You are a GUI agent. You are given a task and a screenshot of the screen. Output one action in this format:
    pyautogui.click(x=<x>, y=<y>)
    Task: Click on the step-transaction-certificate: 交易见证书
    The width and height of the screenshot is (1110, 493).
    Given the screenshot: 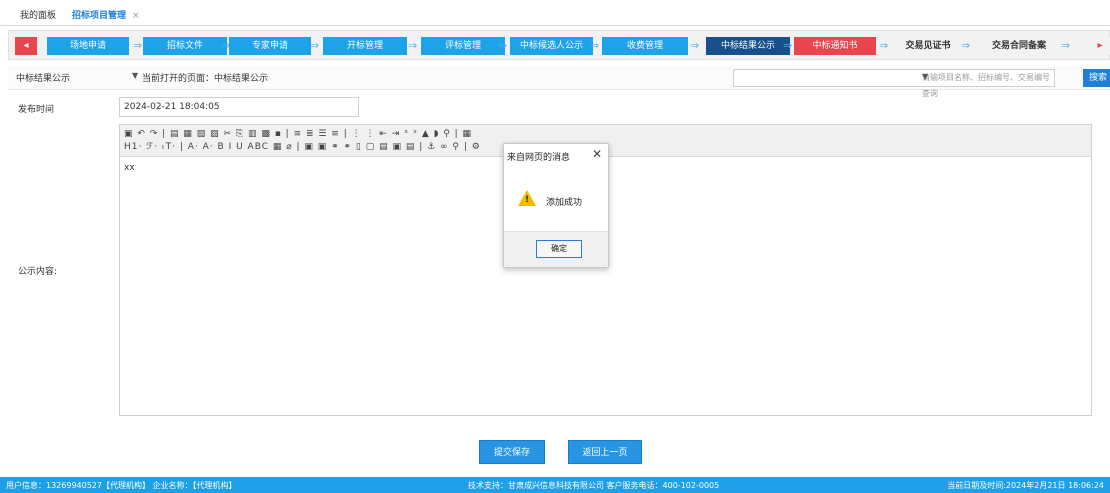 What is the action you would take?
    pyautogui.click(x=928, y=46)
    